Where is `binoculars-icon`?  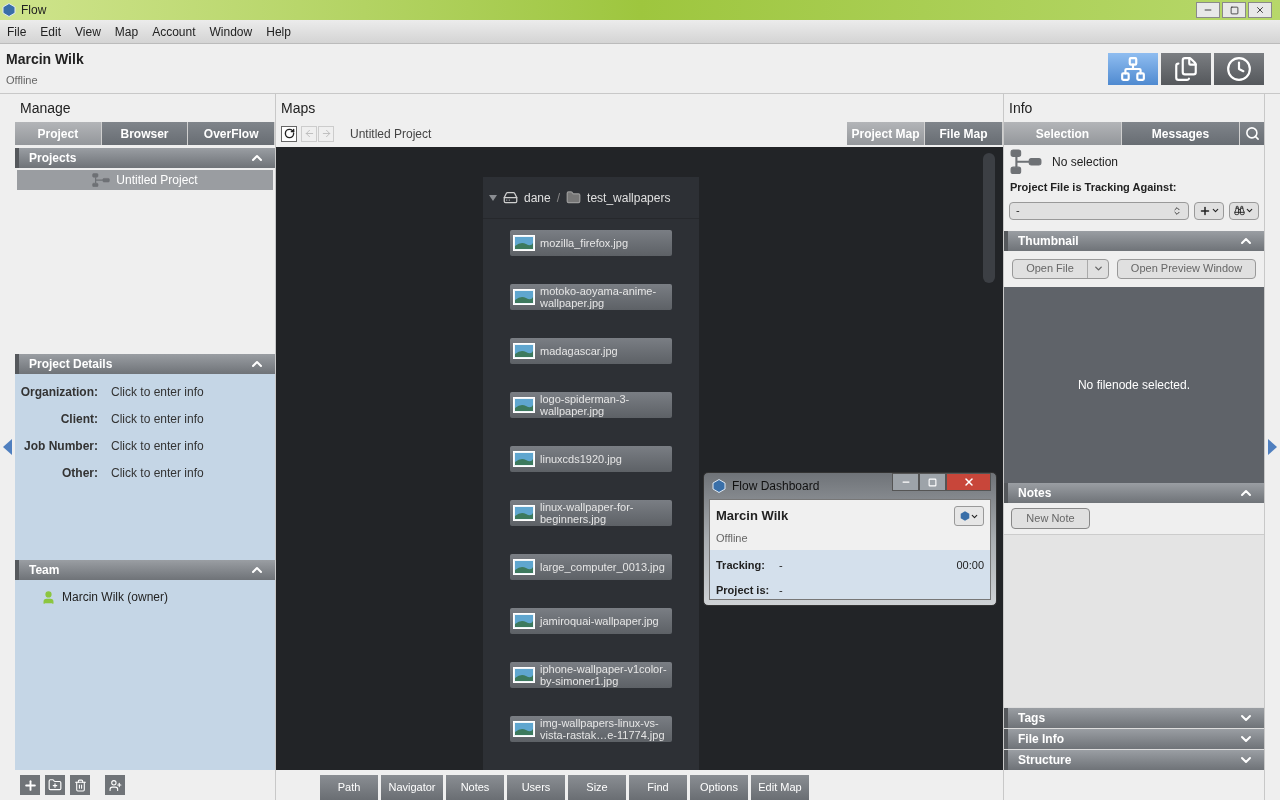 binoculars-icon is located at coordinates (1239, 210).